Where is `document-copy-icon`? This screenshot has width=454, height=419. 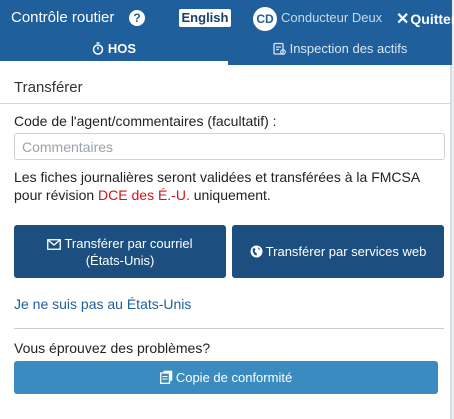 document-copy-icon is located at coordinates (166, 377).